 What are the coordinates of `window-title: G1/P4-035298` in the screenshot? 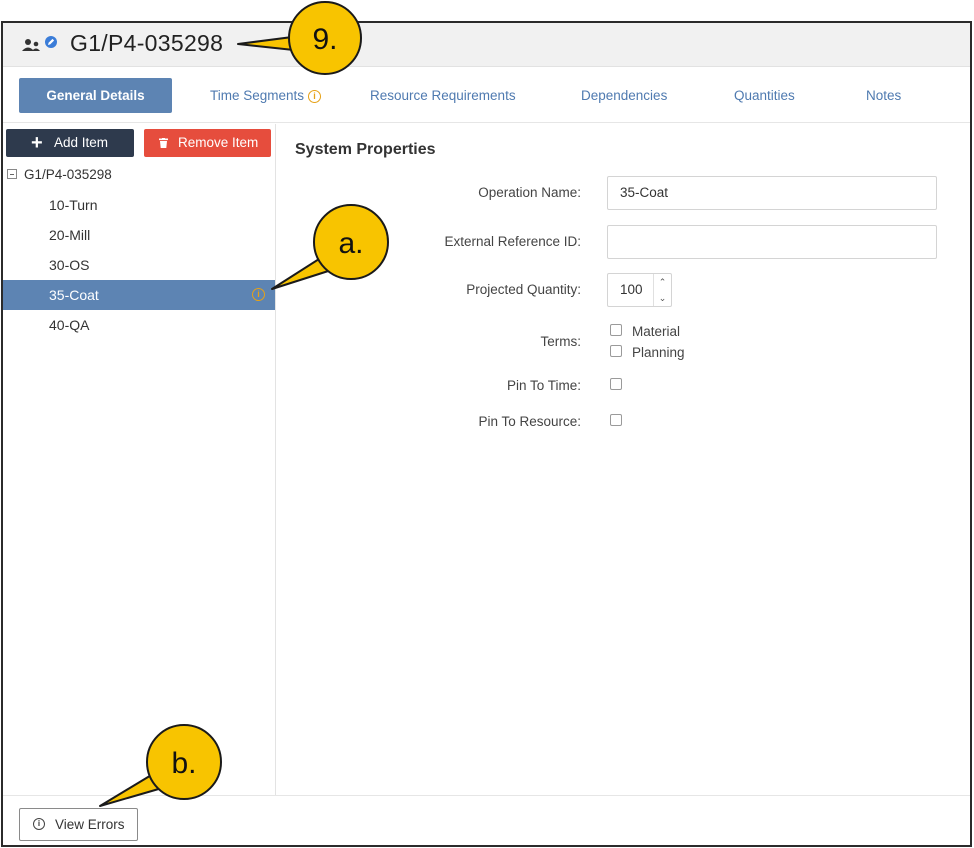 It's located at (147, 43).